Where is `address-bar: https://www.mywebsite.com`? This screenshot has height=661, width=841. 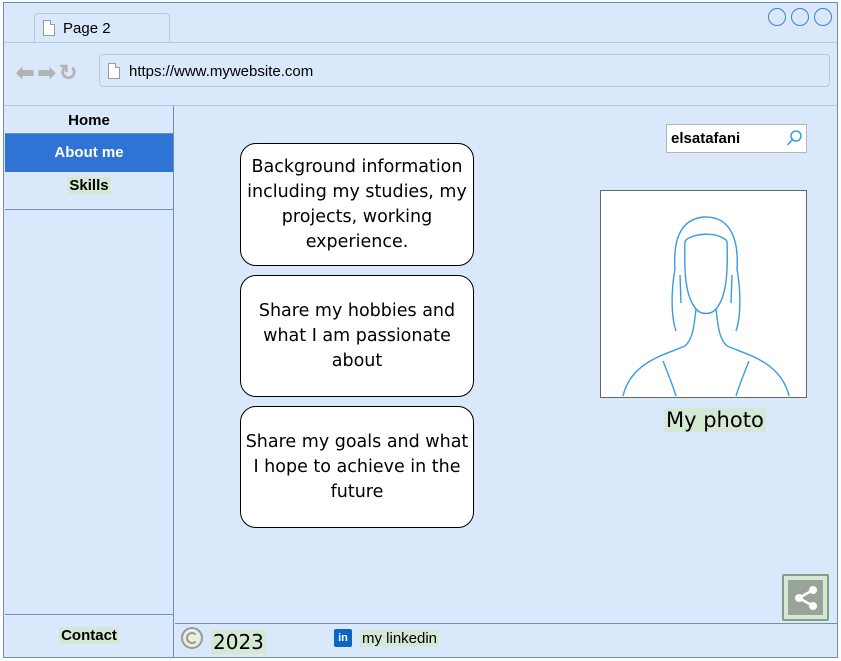
address-bar: https://www.mywebsite.com is located at coordinates (464, 70).